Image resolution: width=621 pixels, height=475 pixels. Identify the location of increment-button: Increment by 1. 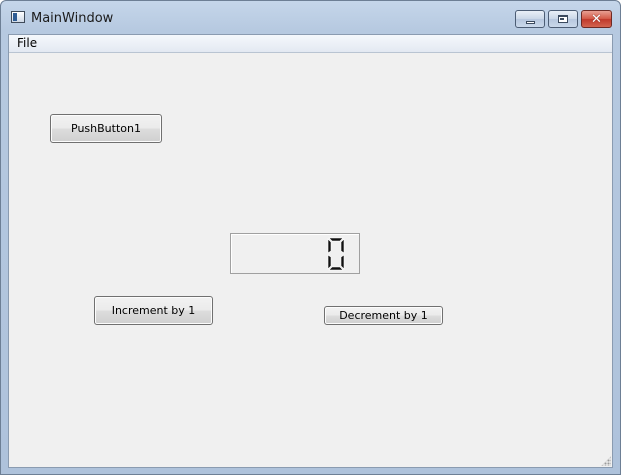
(153, 310).